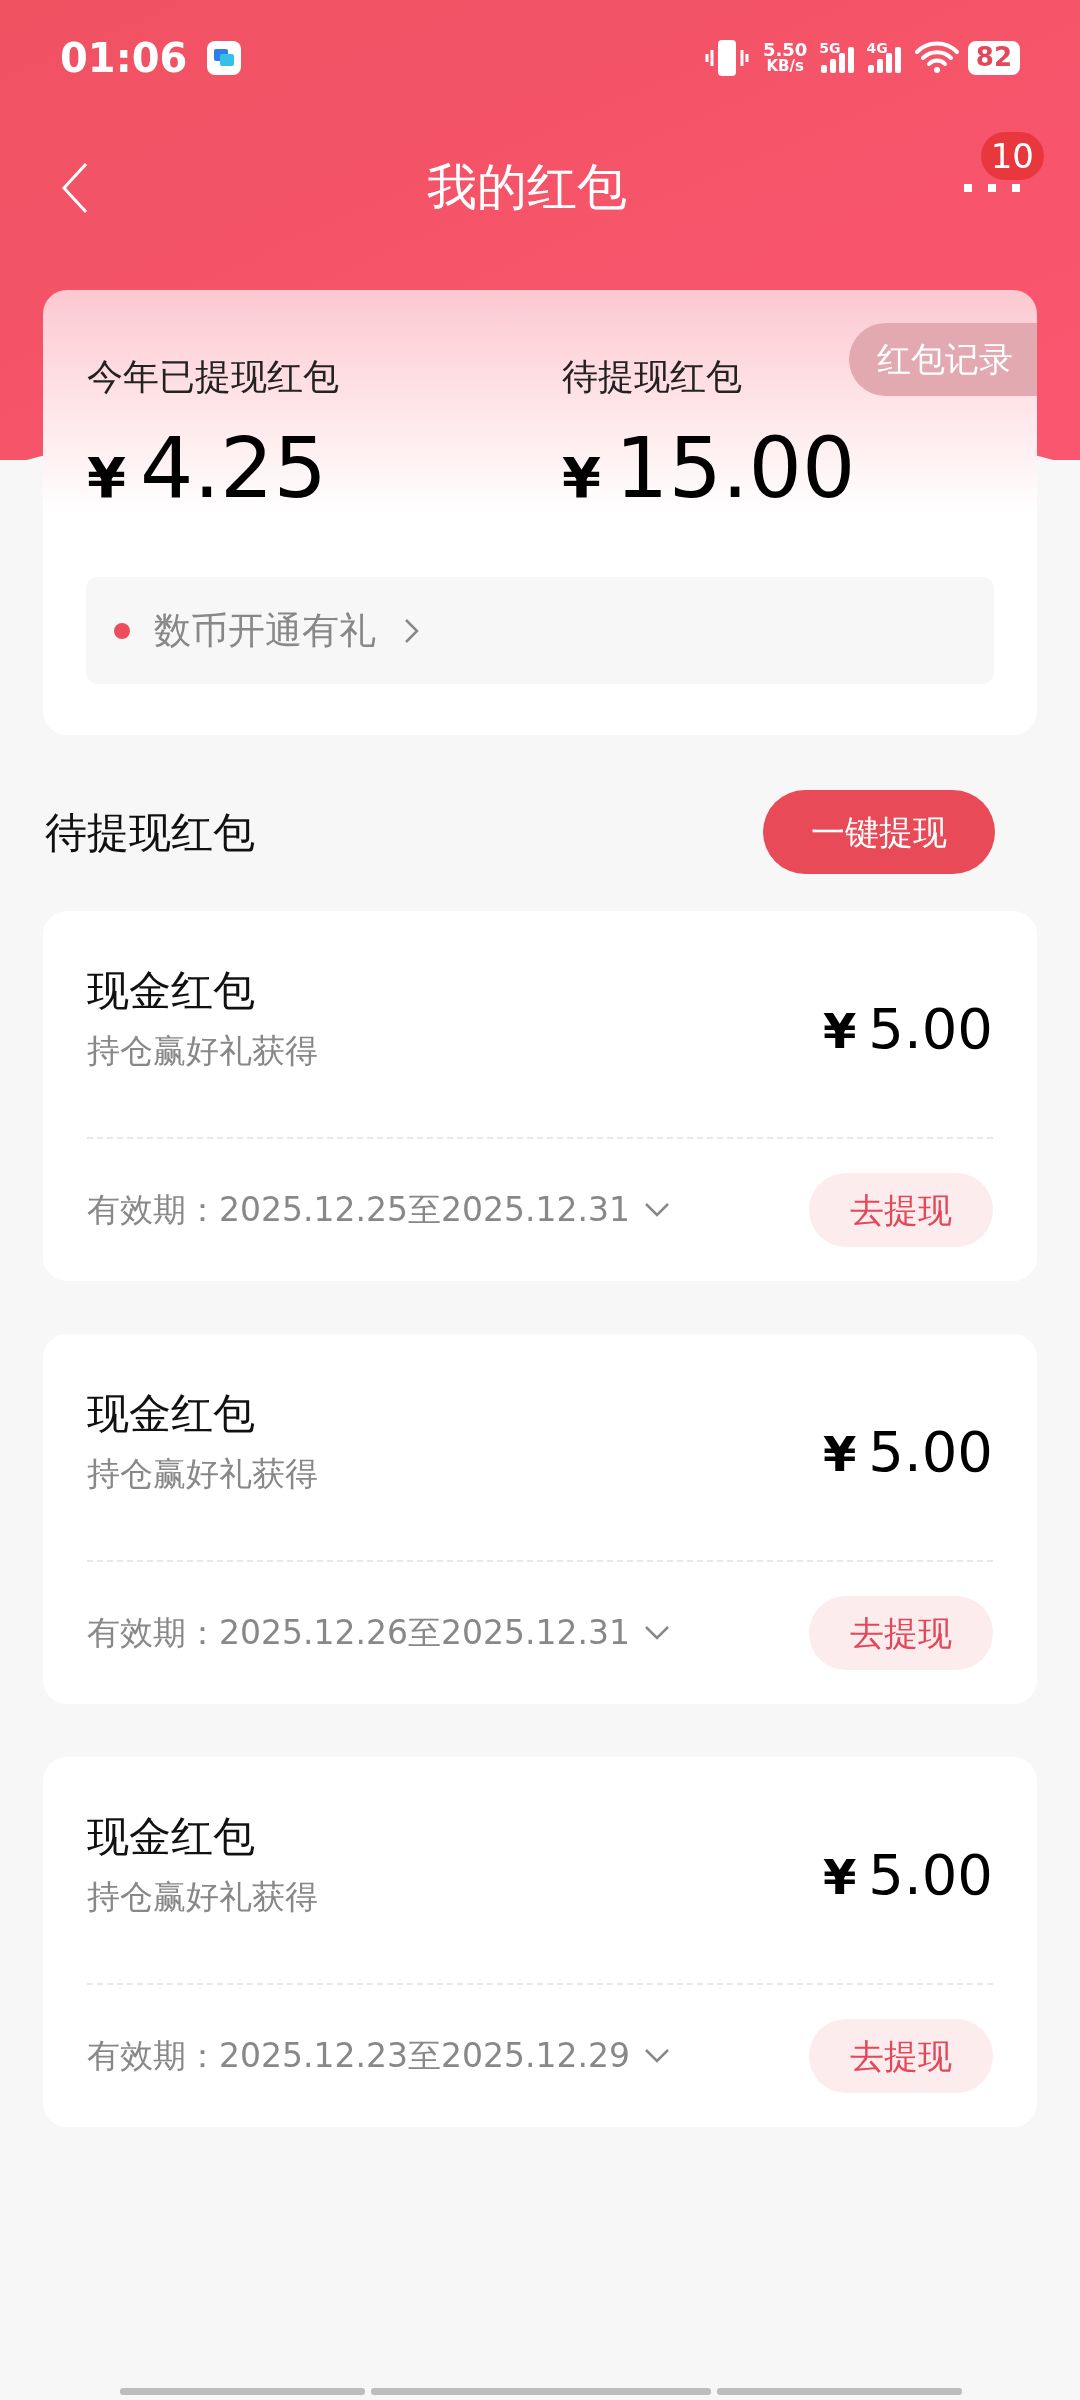 The width and height of the screenshot is (1080, 2400). I want to click on stat-label: 今年已提现红包, so click(213, 377).